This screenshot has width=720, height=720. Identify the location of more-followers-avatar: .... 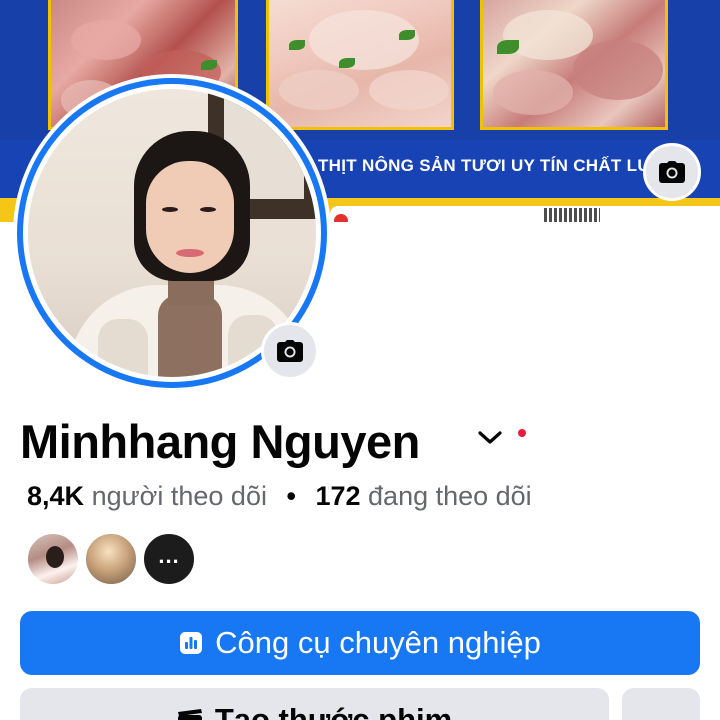
(169, 559).